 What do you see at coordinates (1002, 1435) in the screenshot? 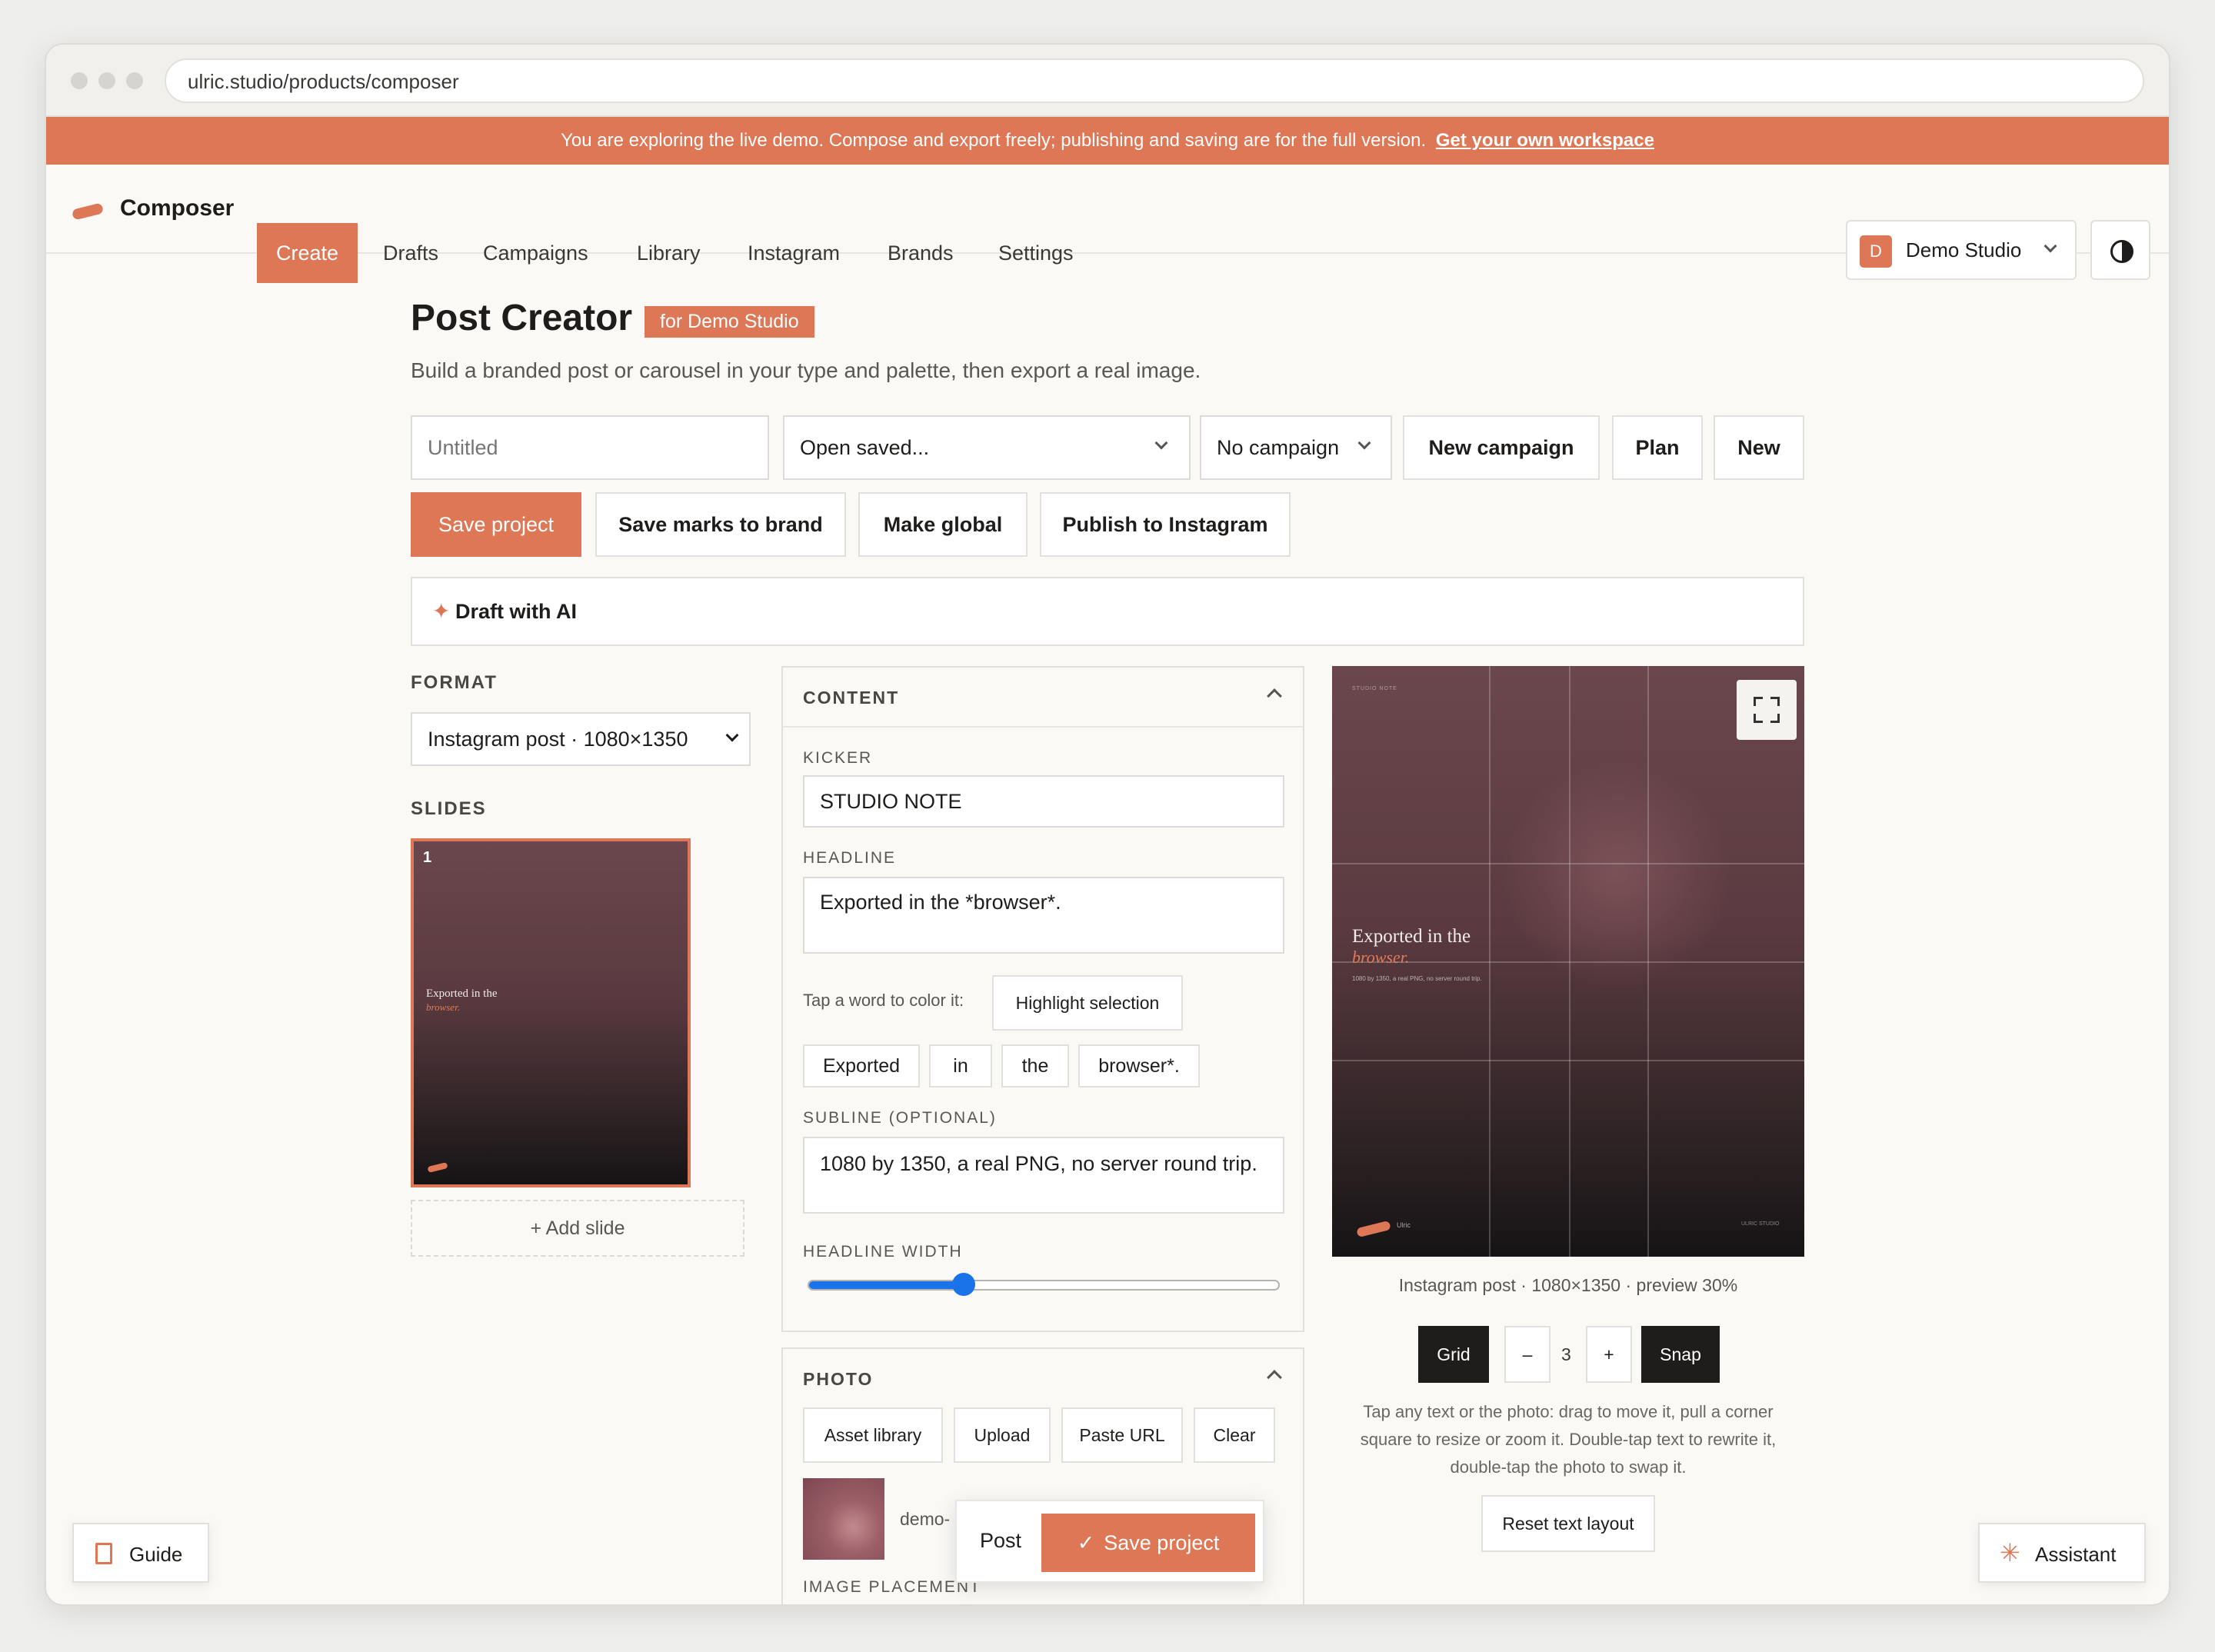
I see `upload-button: Upload` at bounding box center [1002, 1435].